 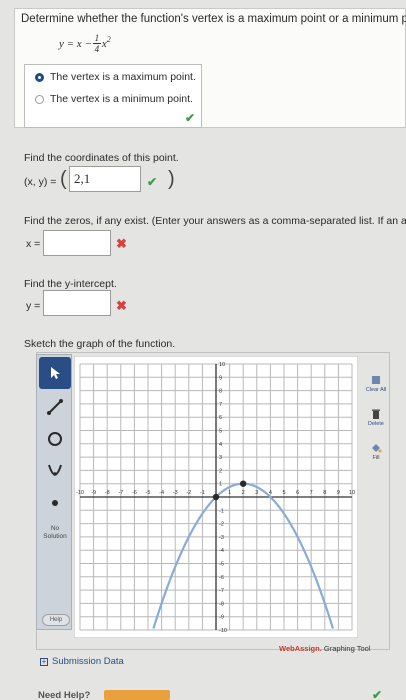 What do you see at coordinates (137, 695) in the screenshot?
I see `help-bar` at bounding box center [137, 695].